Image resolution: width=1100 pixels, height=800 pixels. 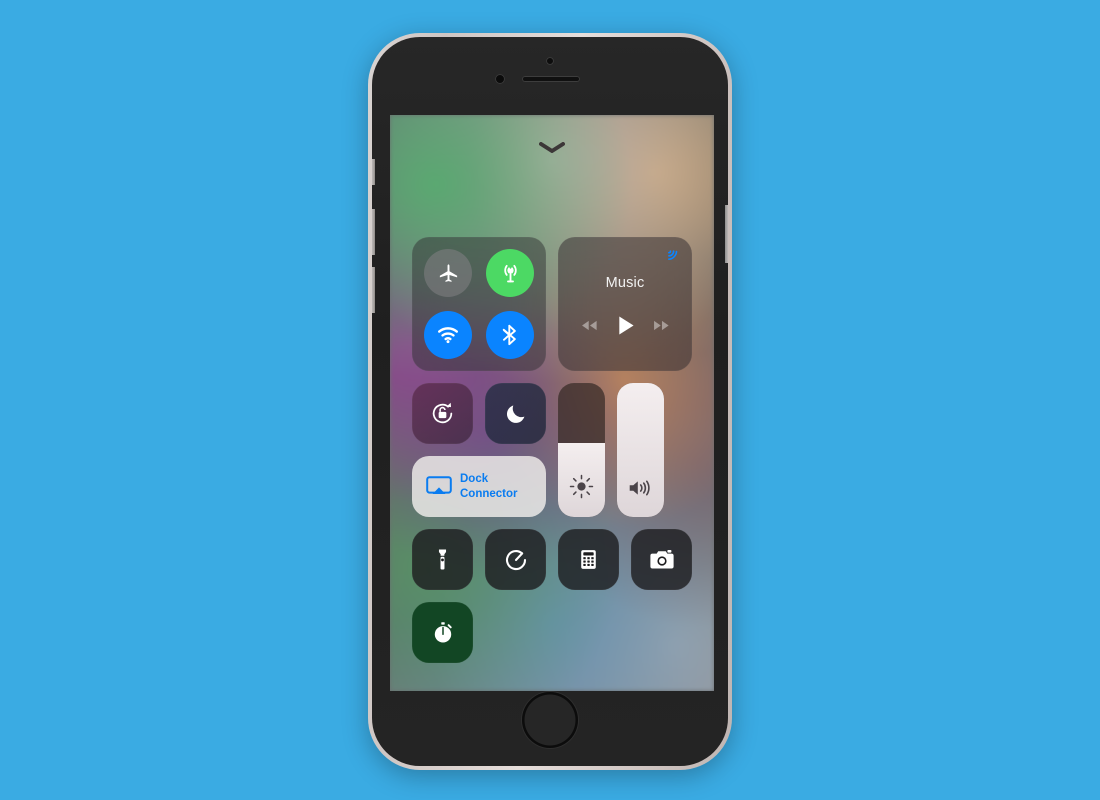 I want to click on volume-up-button, so click(x=373, y=232).